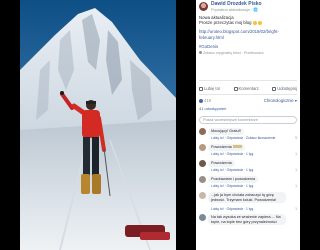 Image resolution: width=320 pixels, height=250 pixels. What do you see at coordinates (205, 100) in the screenshot?
I see `reaction-count: 419` at bounding box center [205, 100].